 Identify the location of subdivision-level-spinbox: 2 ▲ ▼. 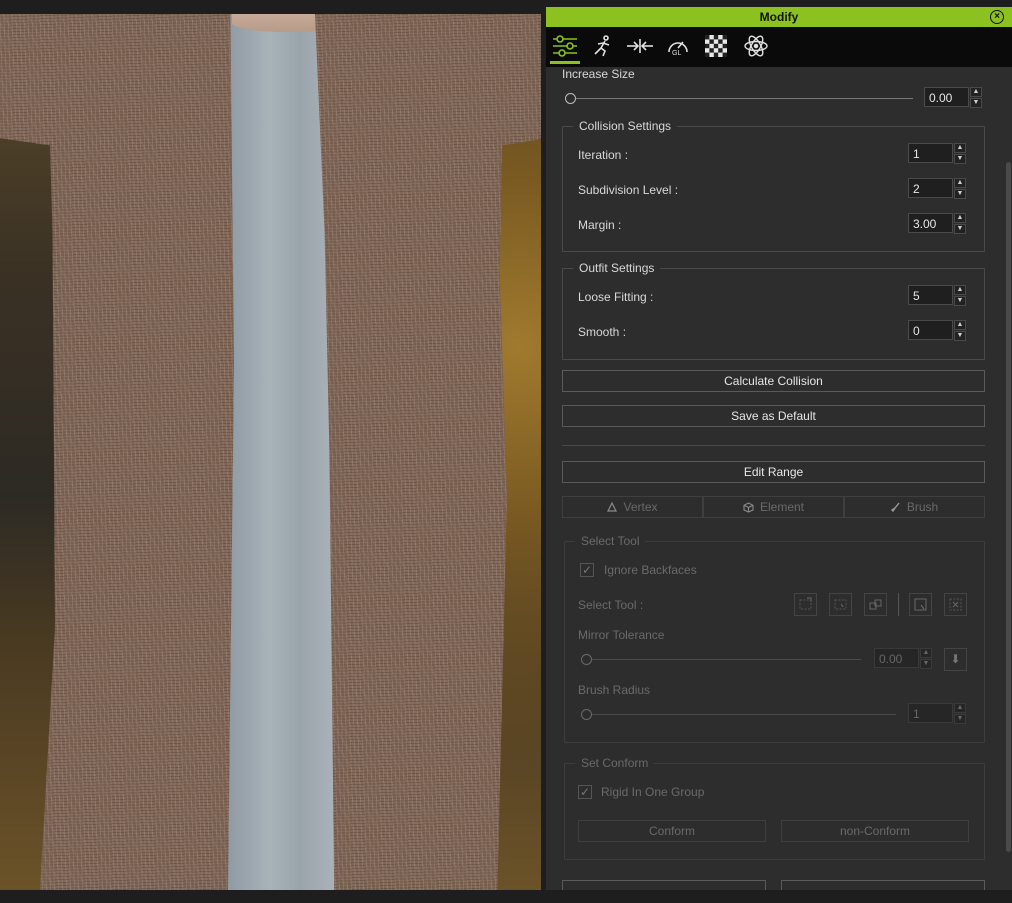
(938, 189).